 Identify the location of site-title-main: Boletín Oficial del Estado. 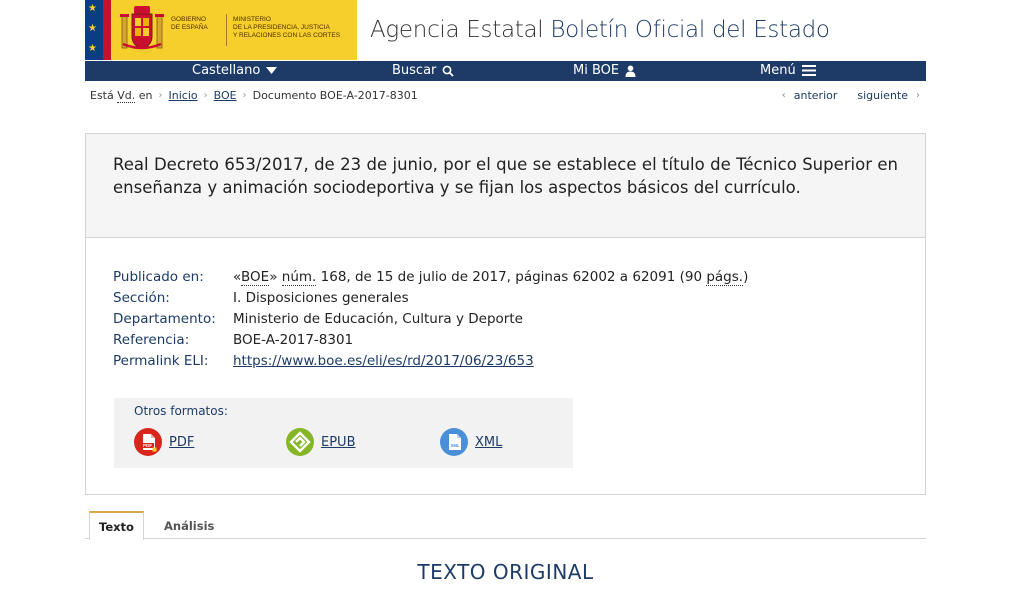
(690, 30).